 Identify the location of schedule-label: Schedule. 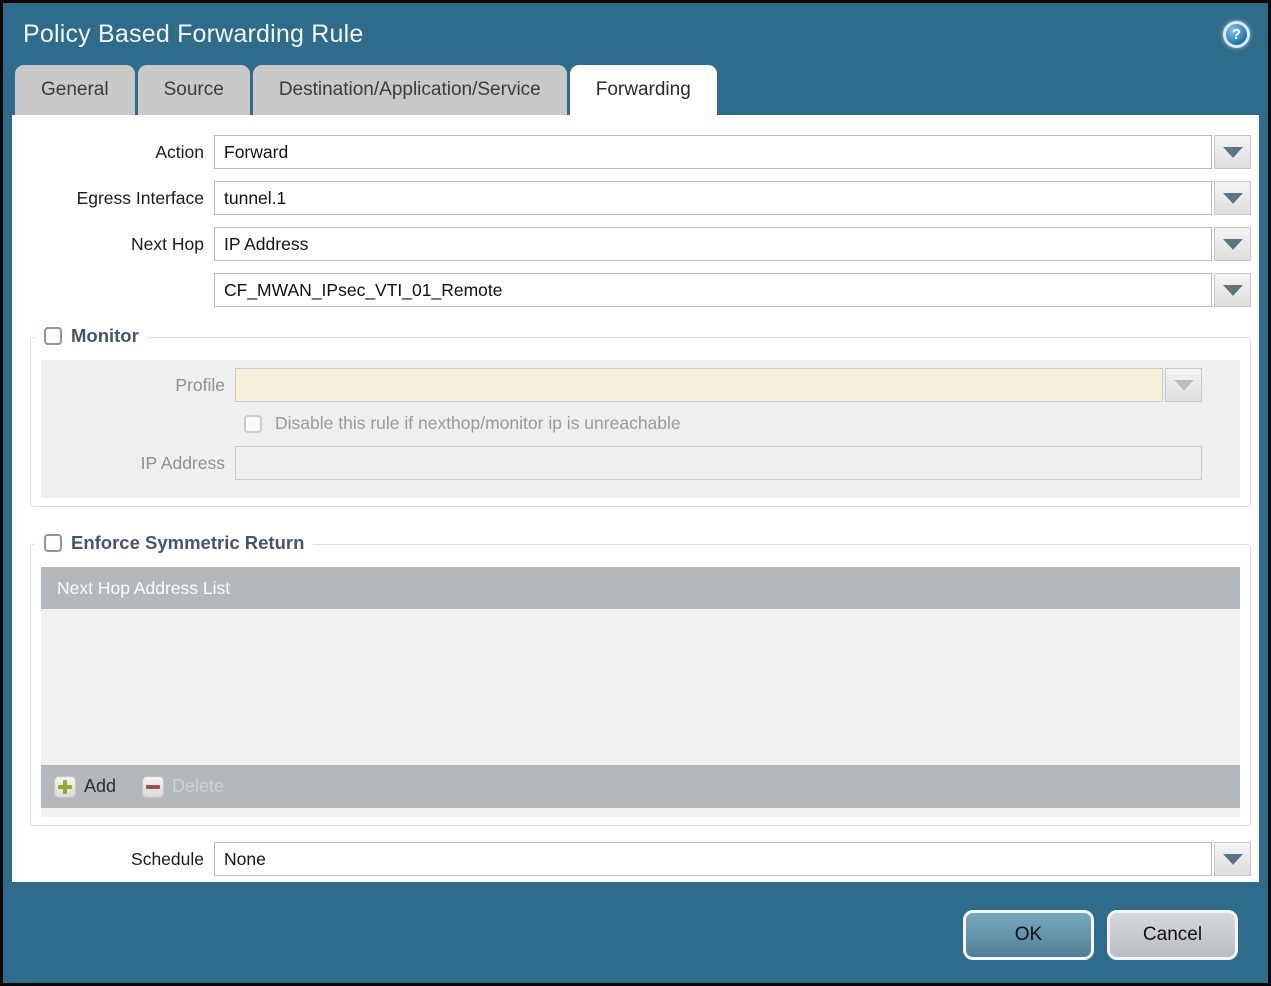
(167, 858).